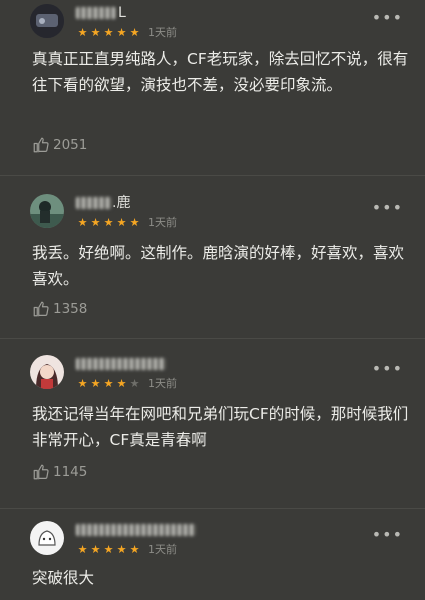  What do you see at coordinates (220, 427) in the screenshot?
I see `comment-text: 我还记得当年在网吧和兄弟们玩CF的时候，那时候我们非常开心，CF真是青春啊` at bounding box center [220, 427].